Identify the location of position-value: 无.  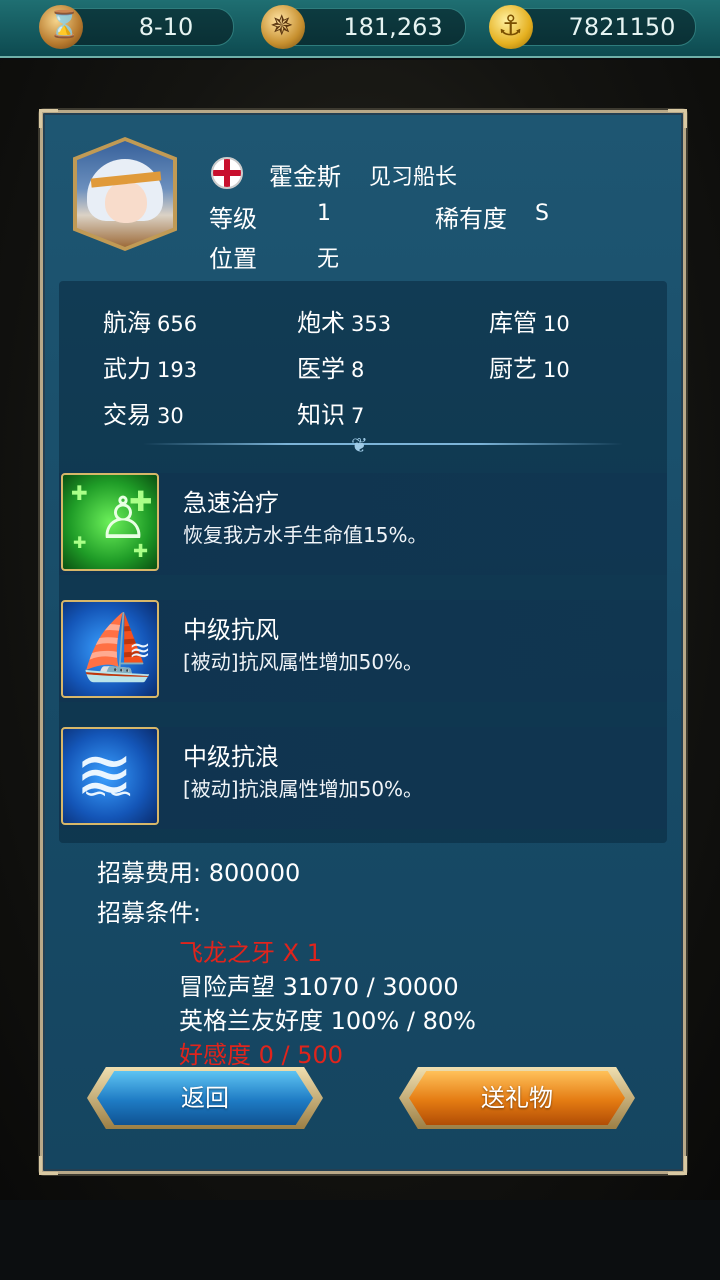
(328, 259).